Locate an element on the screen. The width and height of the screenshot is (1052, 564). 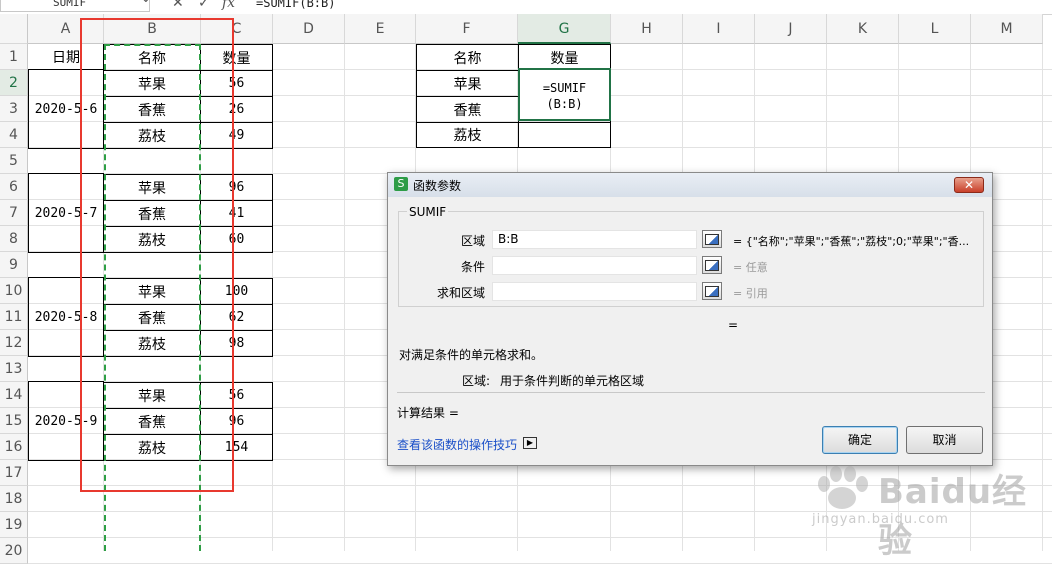
formula-input: =SUMIF(B:B) is located at coordinates (295, 5).